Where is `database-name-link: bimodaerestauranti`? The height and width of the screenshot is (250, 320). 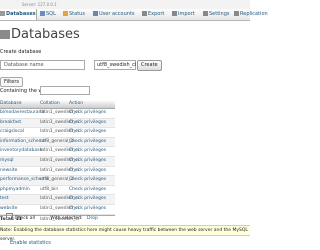 database-name-link: bimodaerestauranti is located at coordinates (22, 112).